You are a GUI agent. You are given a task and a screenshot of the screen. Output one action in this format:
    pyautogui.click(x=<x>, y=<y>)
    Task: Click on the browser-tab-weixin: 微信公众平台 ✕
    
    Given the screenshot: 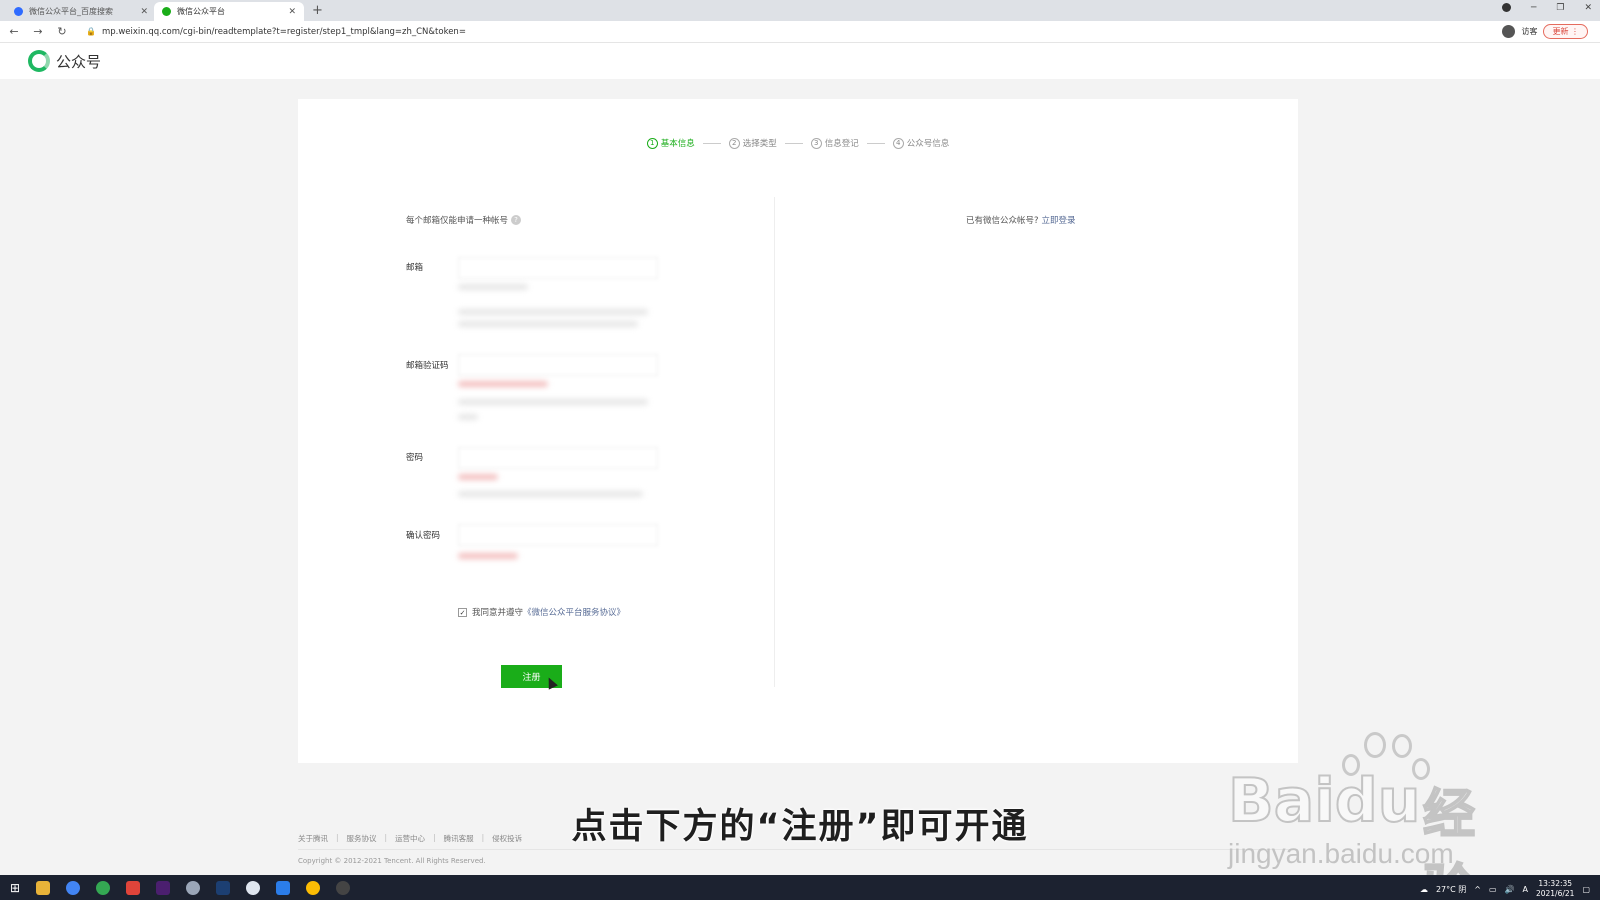 What is the action you would take?
    pyautogui.click(x=229, y=11)
    